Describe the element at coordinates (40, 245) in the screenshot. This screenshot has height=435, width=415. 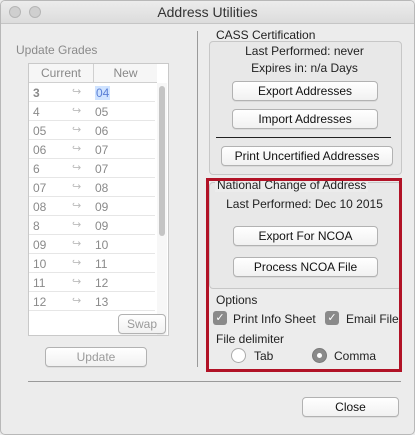
I see `current-grade: 09` at that location.